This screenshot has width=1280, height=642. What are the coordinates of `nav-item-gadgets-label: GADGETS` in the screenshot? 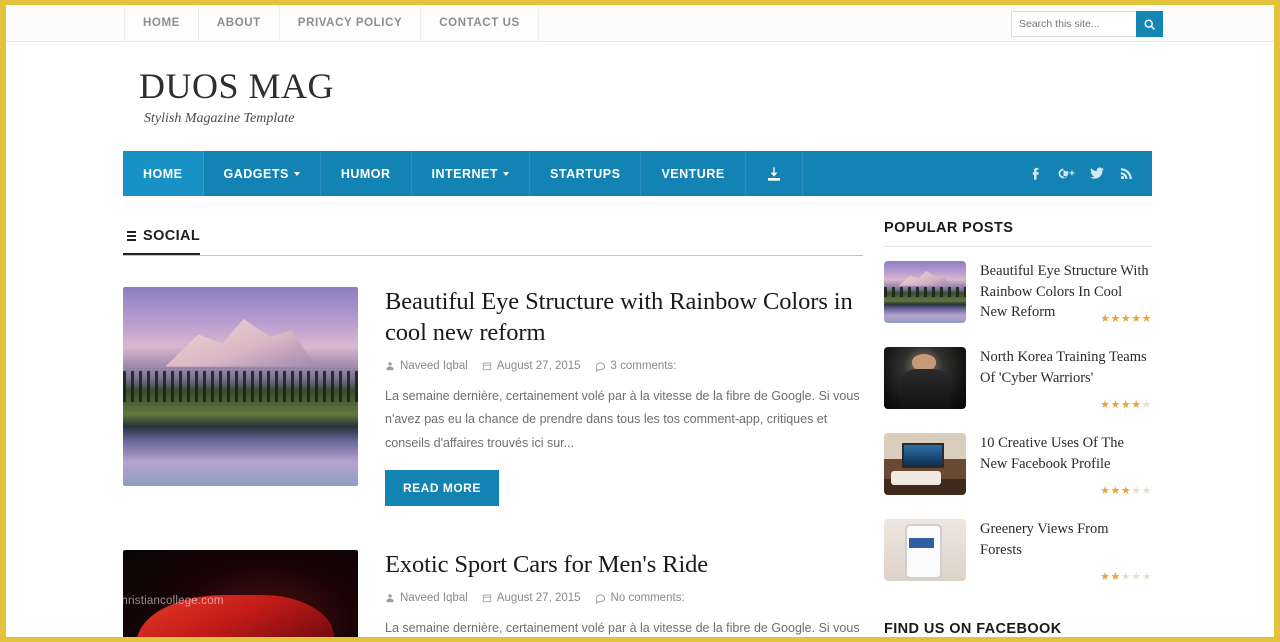 It's located at (256, 173).